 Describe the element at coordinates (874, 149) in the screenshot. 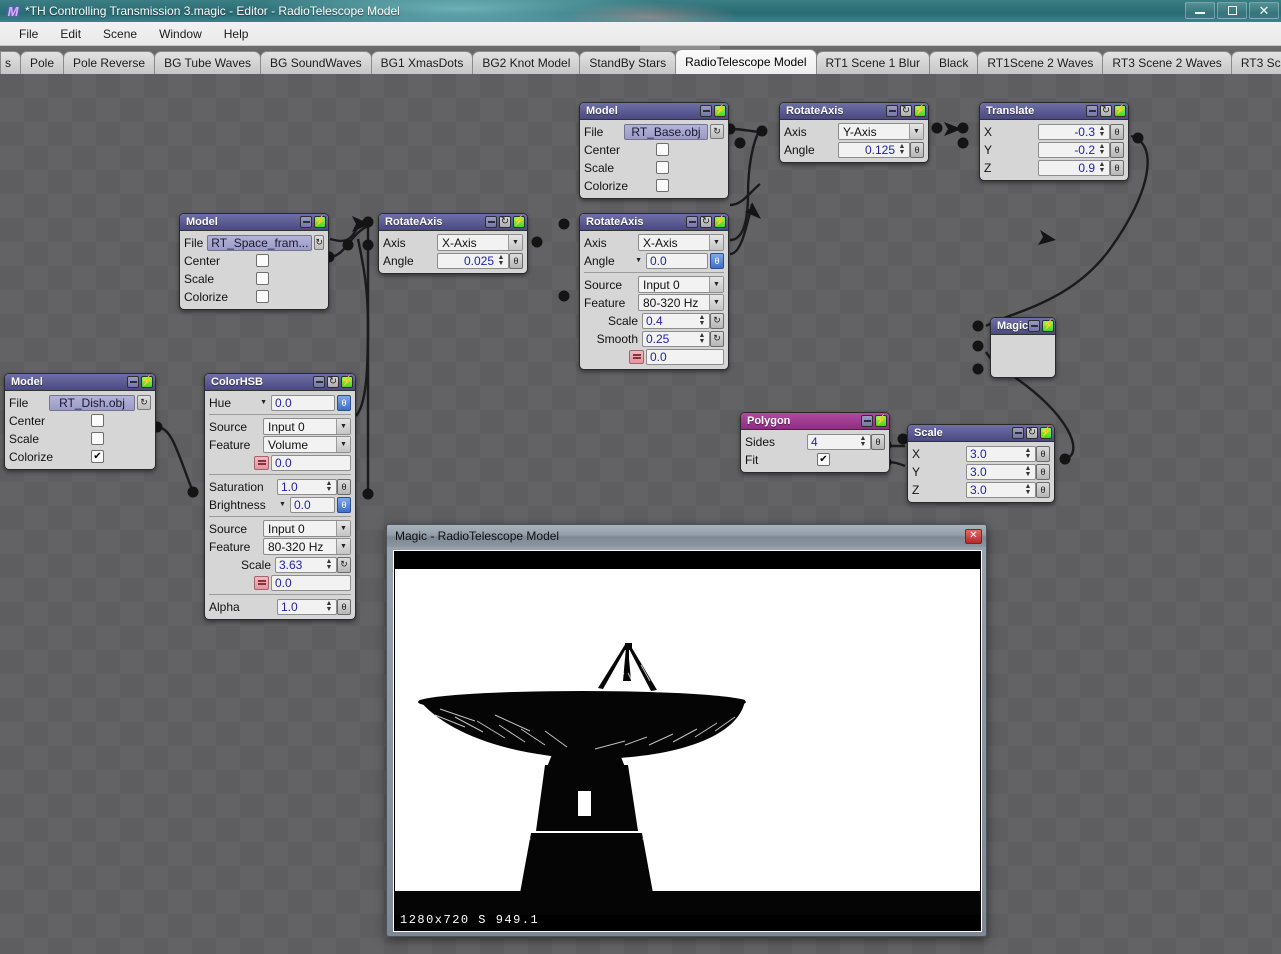

I see `angle-value: 0.125` at that location.